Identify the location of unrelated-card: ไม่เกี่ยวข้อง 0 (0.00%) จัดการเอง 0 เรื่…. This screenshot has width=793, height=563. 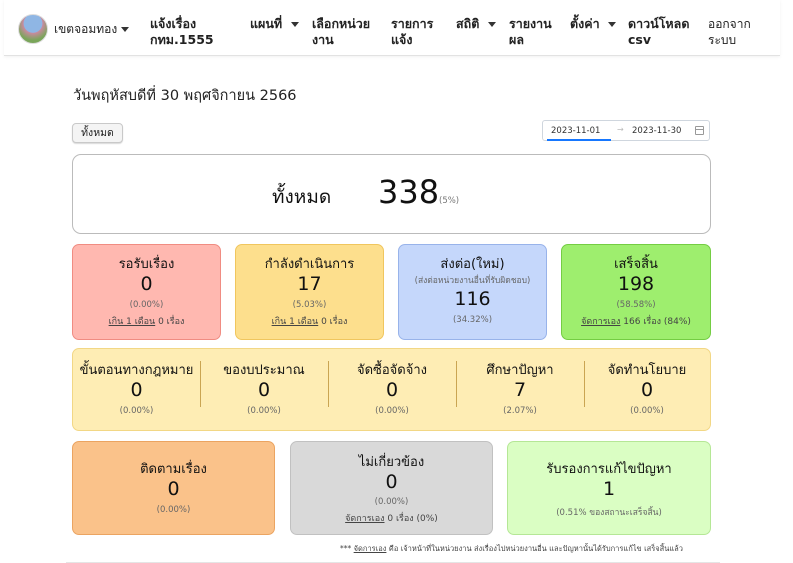
(391, 488).